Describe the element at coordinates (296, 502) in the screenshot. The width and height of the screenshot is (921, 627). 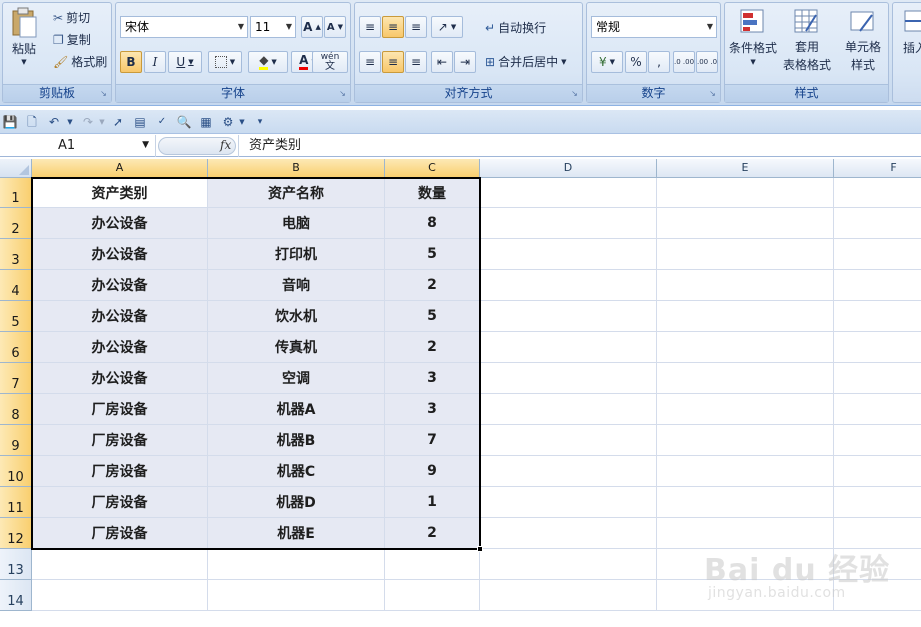
I see `cell-b11: 机器D` at that location.